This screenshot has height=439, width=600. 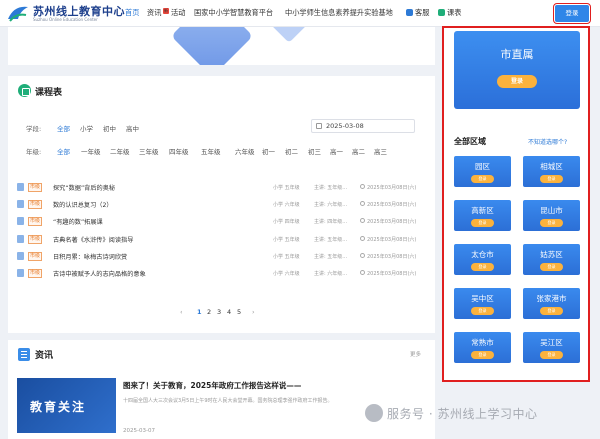 I want to click on grade-option: 高三, so click(x=380, y=151).